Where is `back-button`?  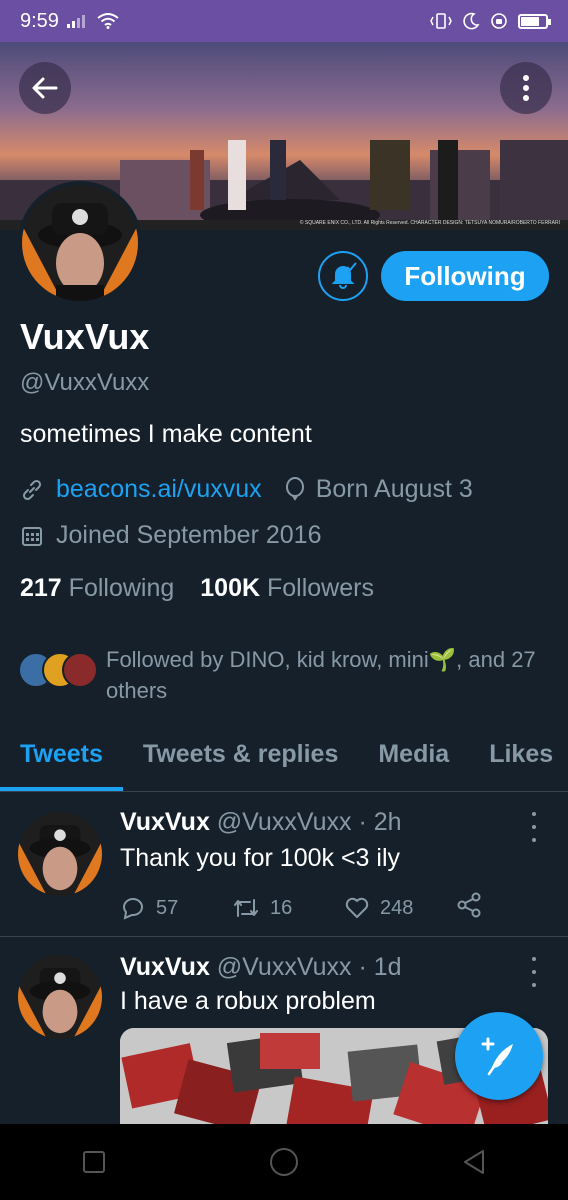 back-button is located at coordinates (45, 88).